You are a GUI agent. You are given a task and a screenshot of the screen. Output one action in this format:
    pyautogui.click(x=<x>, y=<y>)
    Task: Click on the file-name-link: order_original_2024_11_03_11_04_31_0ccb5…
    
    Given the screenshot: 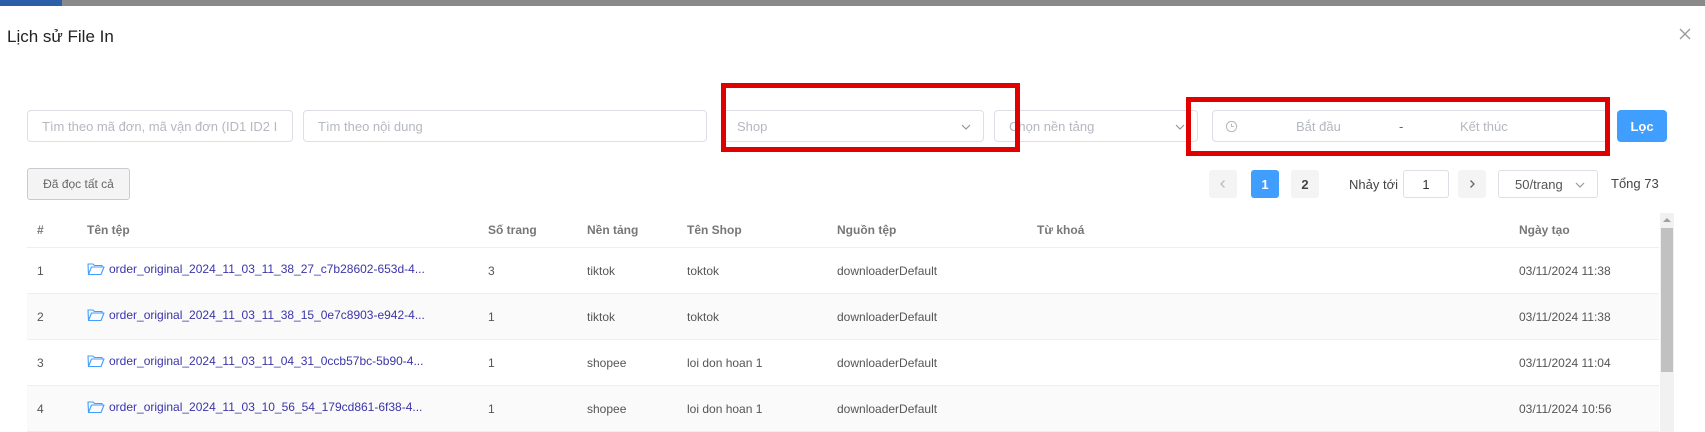 What is the action you would take?
    pyautogui.click(x=266, y=361)
    